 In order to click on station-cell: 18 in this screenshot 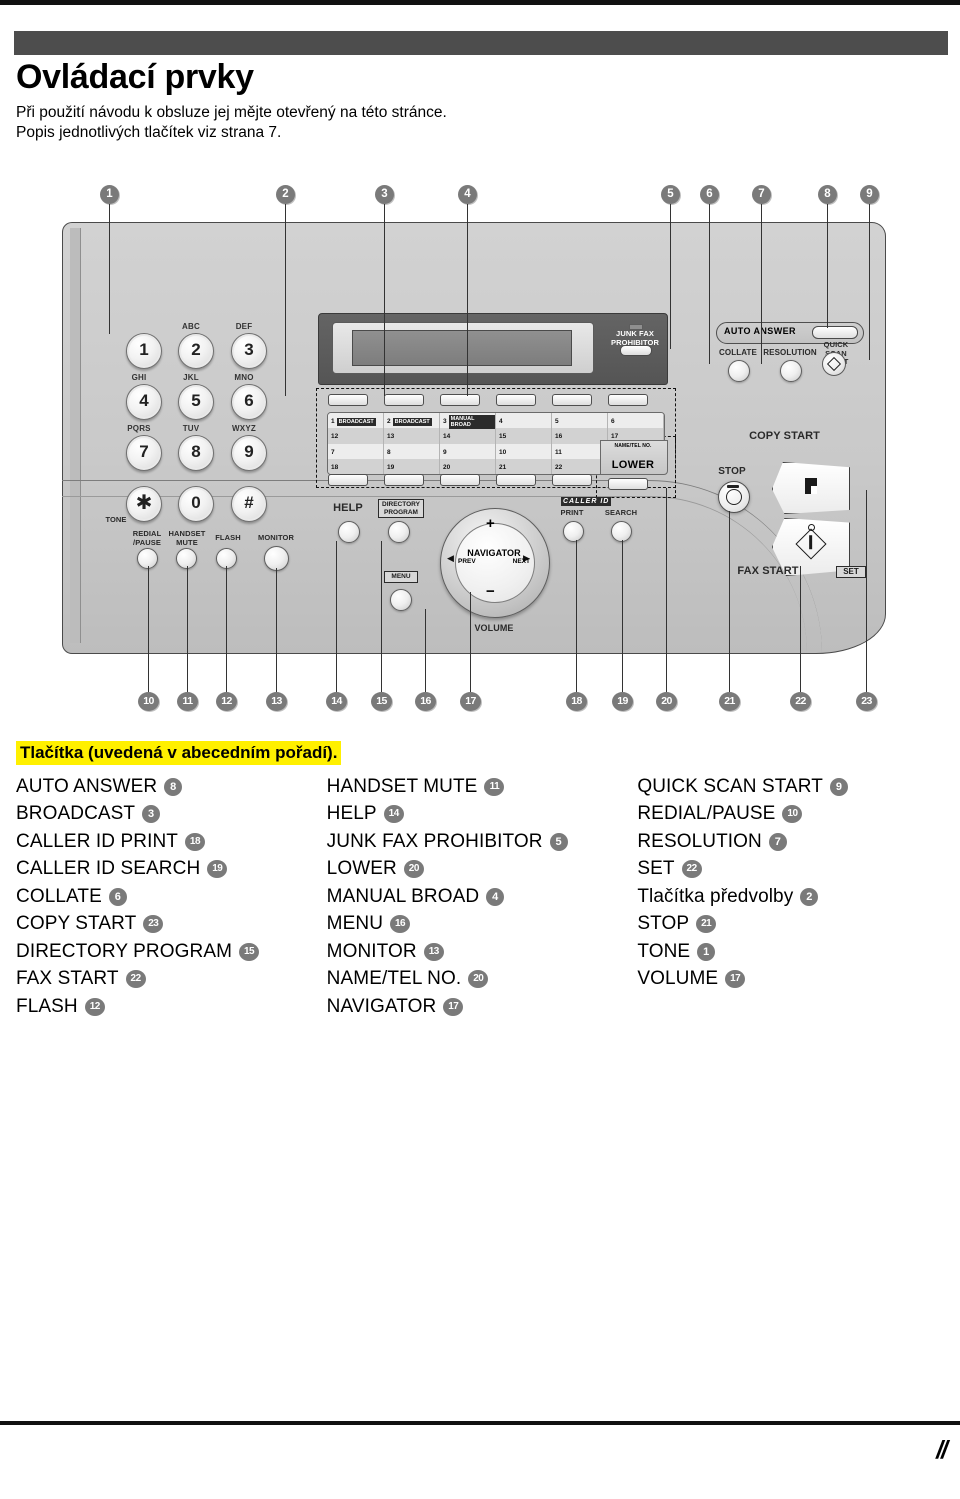, I will do `click(356, 466)`.